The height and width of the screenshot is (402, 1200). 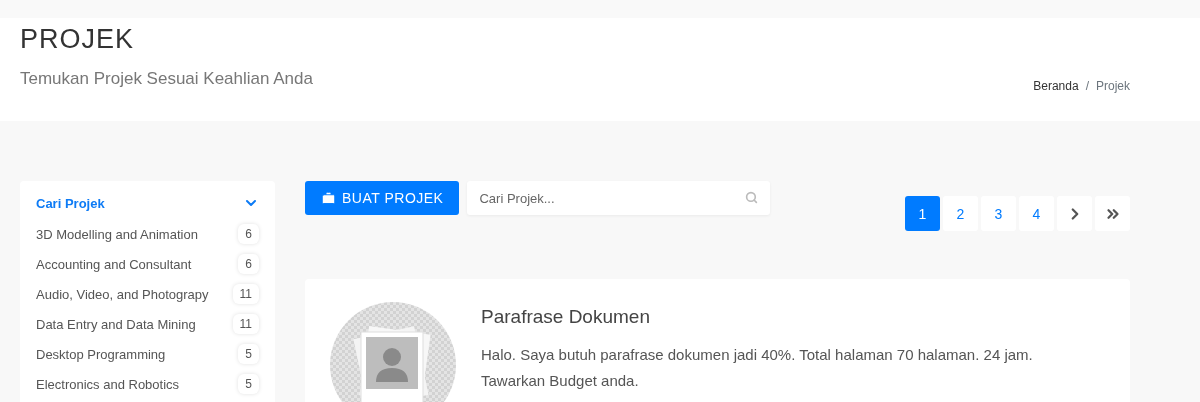 What do you see at coordinates (382, 198) in the screenshot?
I see `create-project-button: BUAT PROJEK` at bounding box center [382, 198].